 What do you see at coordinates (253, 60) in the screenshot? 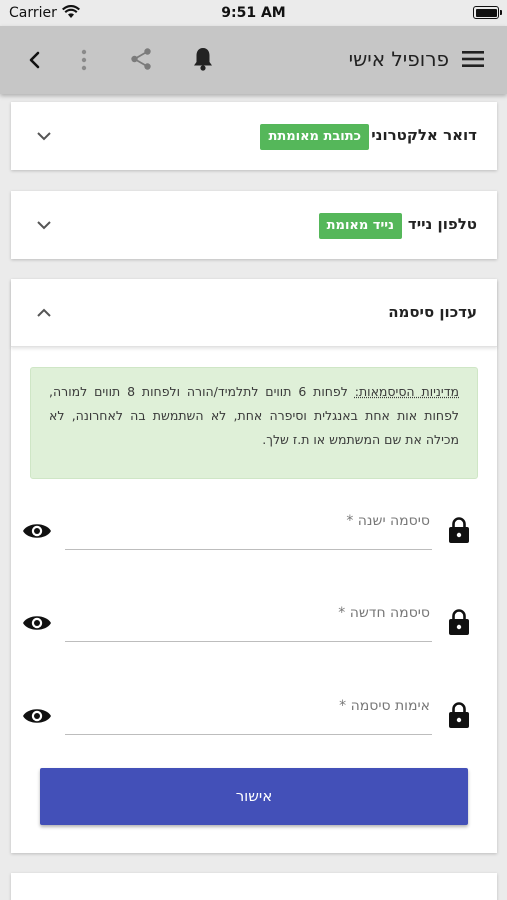
I see `app-bar: פרופיל אישי` at bounding box center [253, 60].